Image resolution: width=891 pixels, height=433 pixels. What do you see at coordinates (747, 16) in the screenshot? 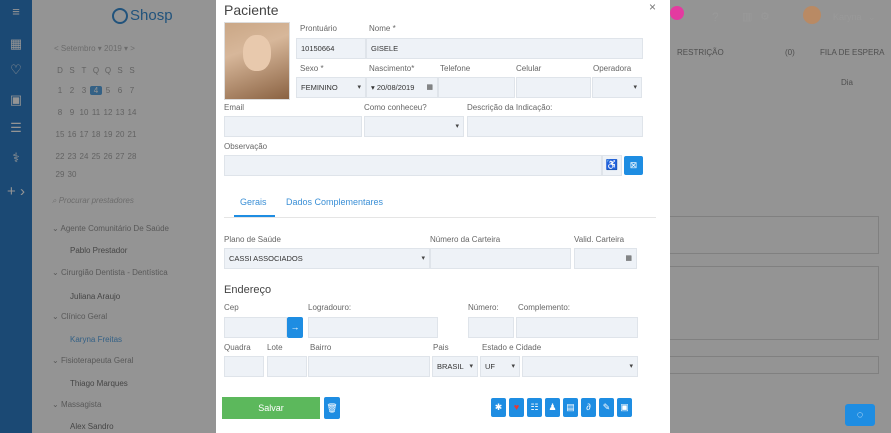
I see `chart-icon: ▥` at bounding box center [747, 16].